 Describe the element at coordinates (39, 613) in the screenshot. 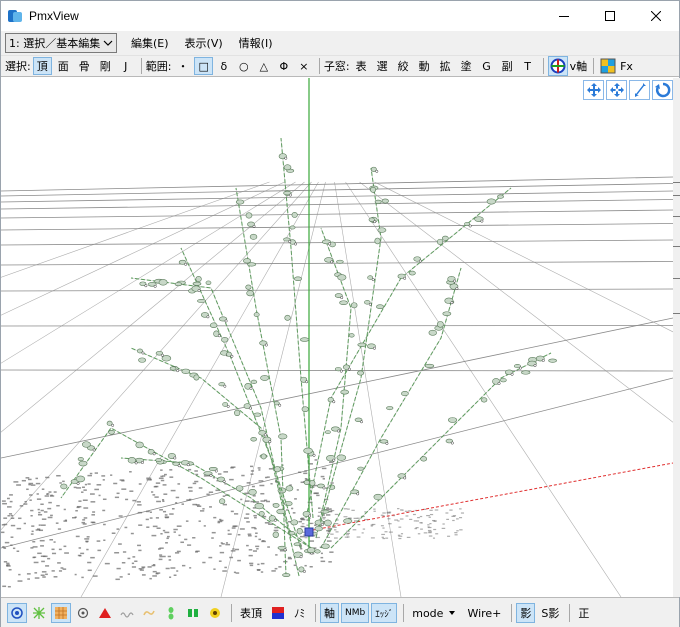

I see `normal-display-toggle` at that location.